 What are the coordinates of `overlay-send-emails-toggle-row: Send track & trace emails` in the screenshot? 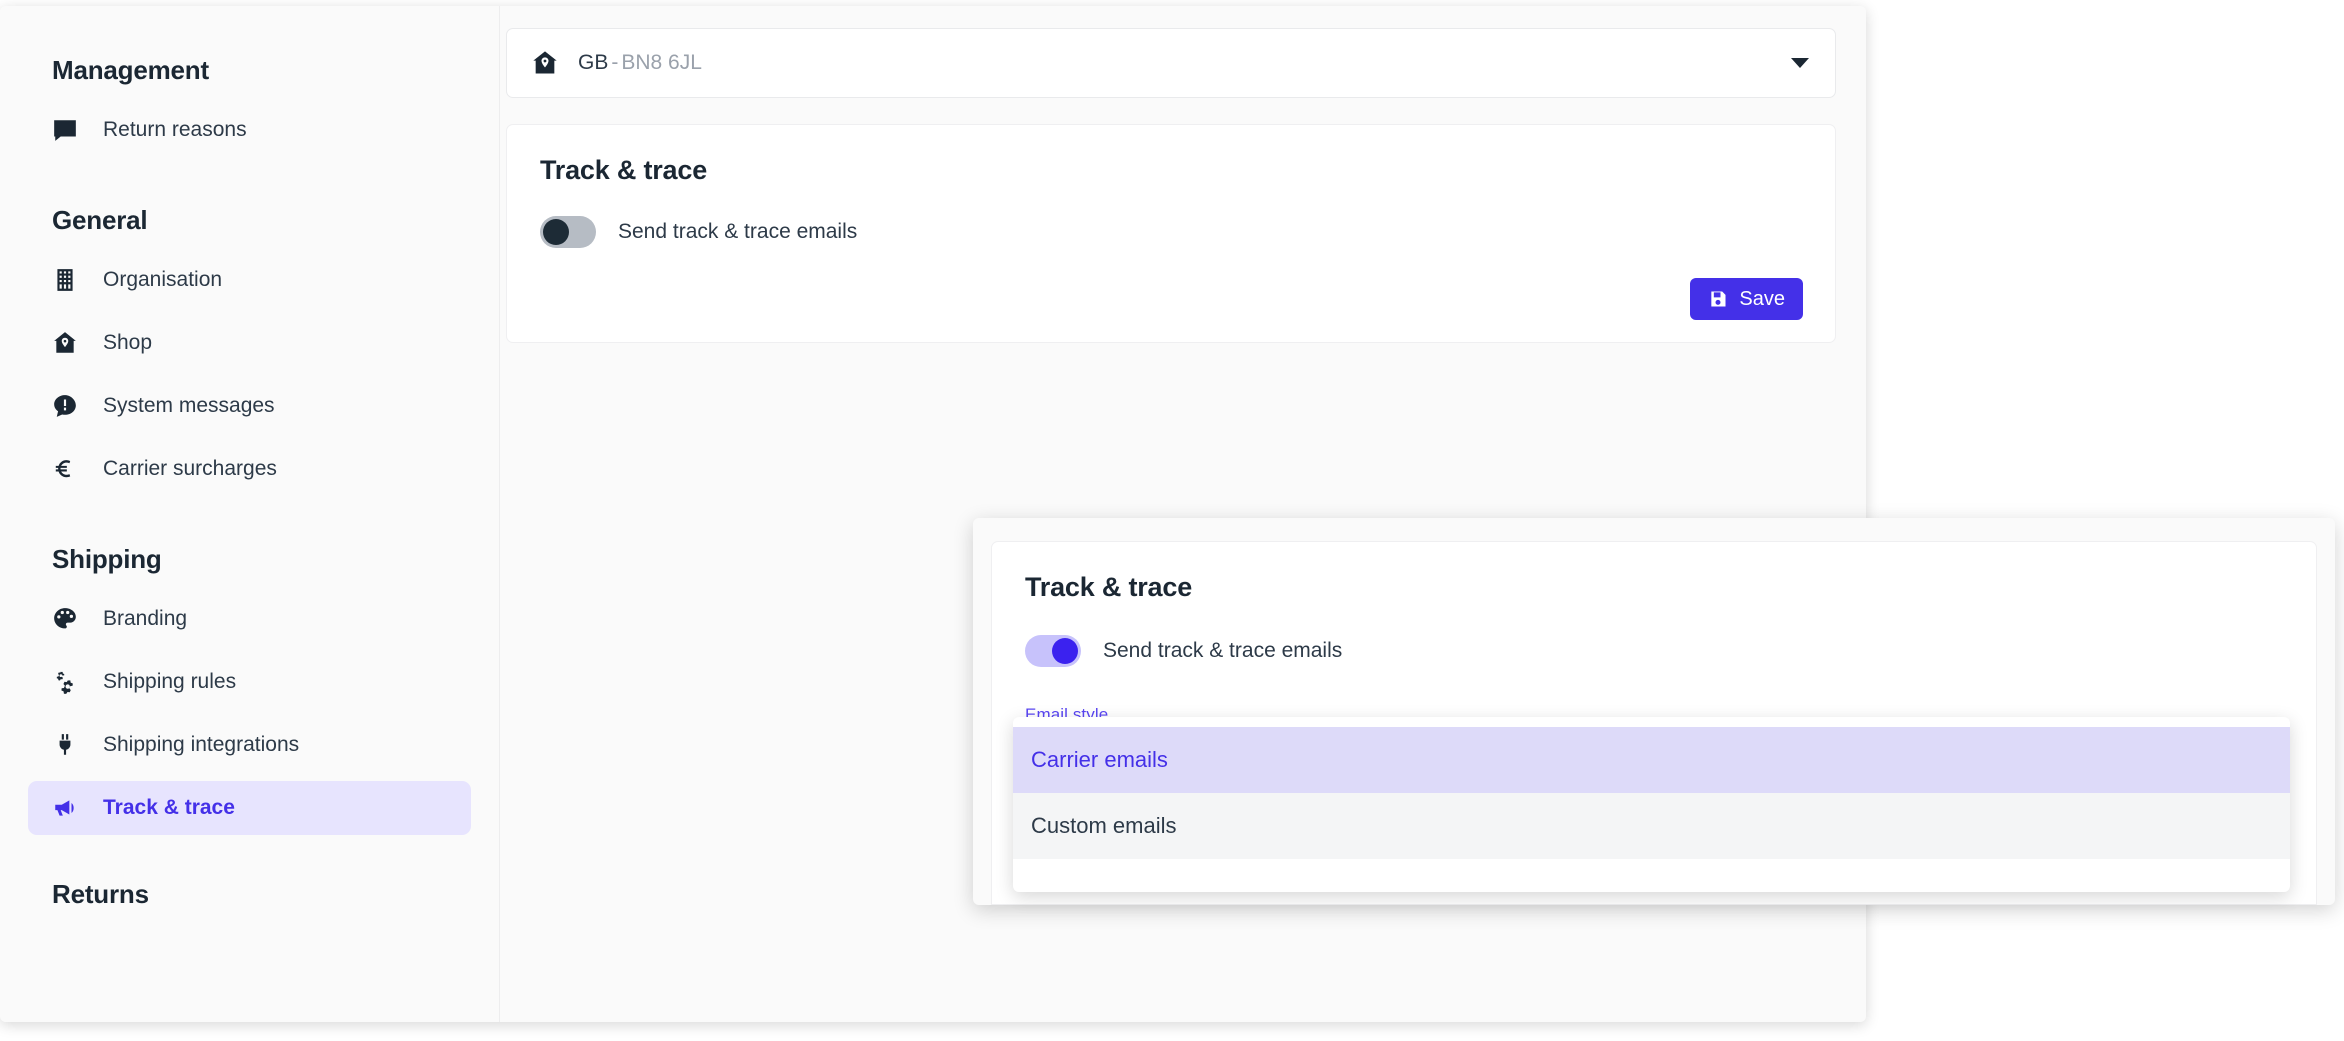 It's located at (1649, 651).